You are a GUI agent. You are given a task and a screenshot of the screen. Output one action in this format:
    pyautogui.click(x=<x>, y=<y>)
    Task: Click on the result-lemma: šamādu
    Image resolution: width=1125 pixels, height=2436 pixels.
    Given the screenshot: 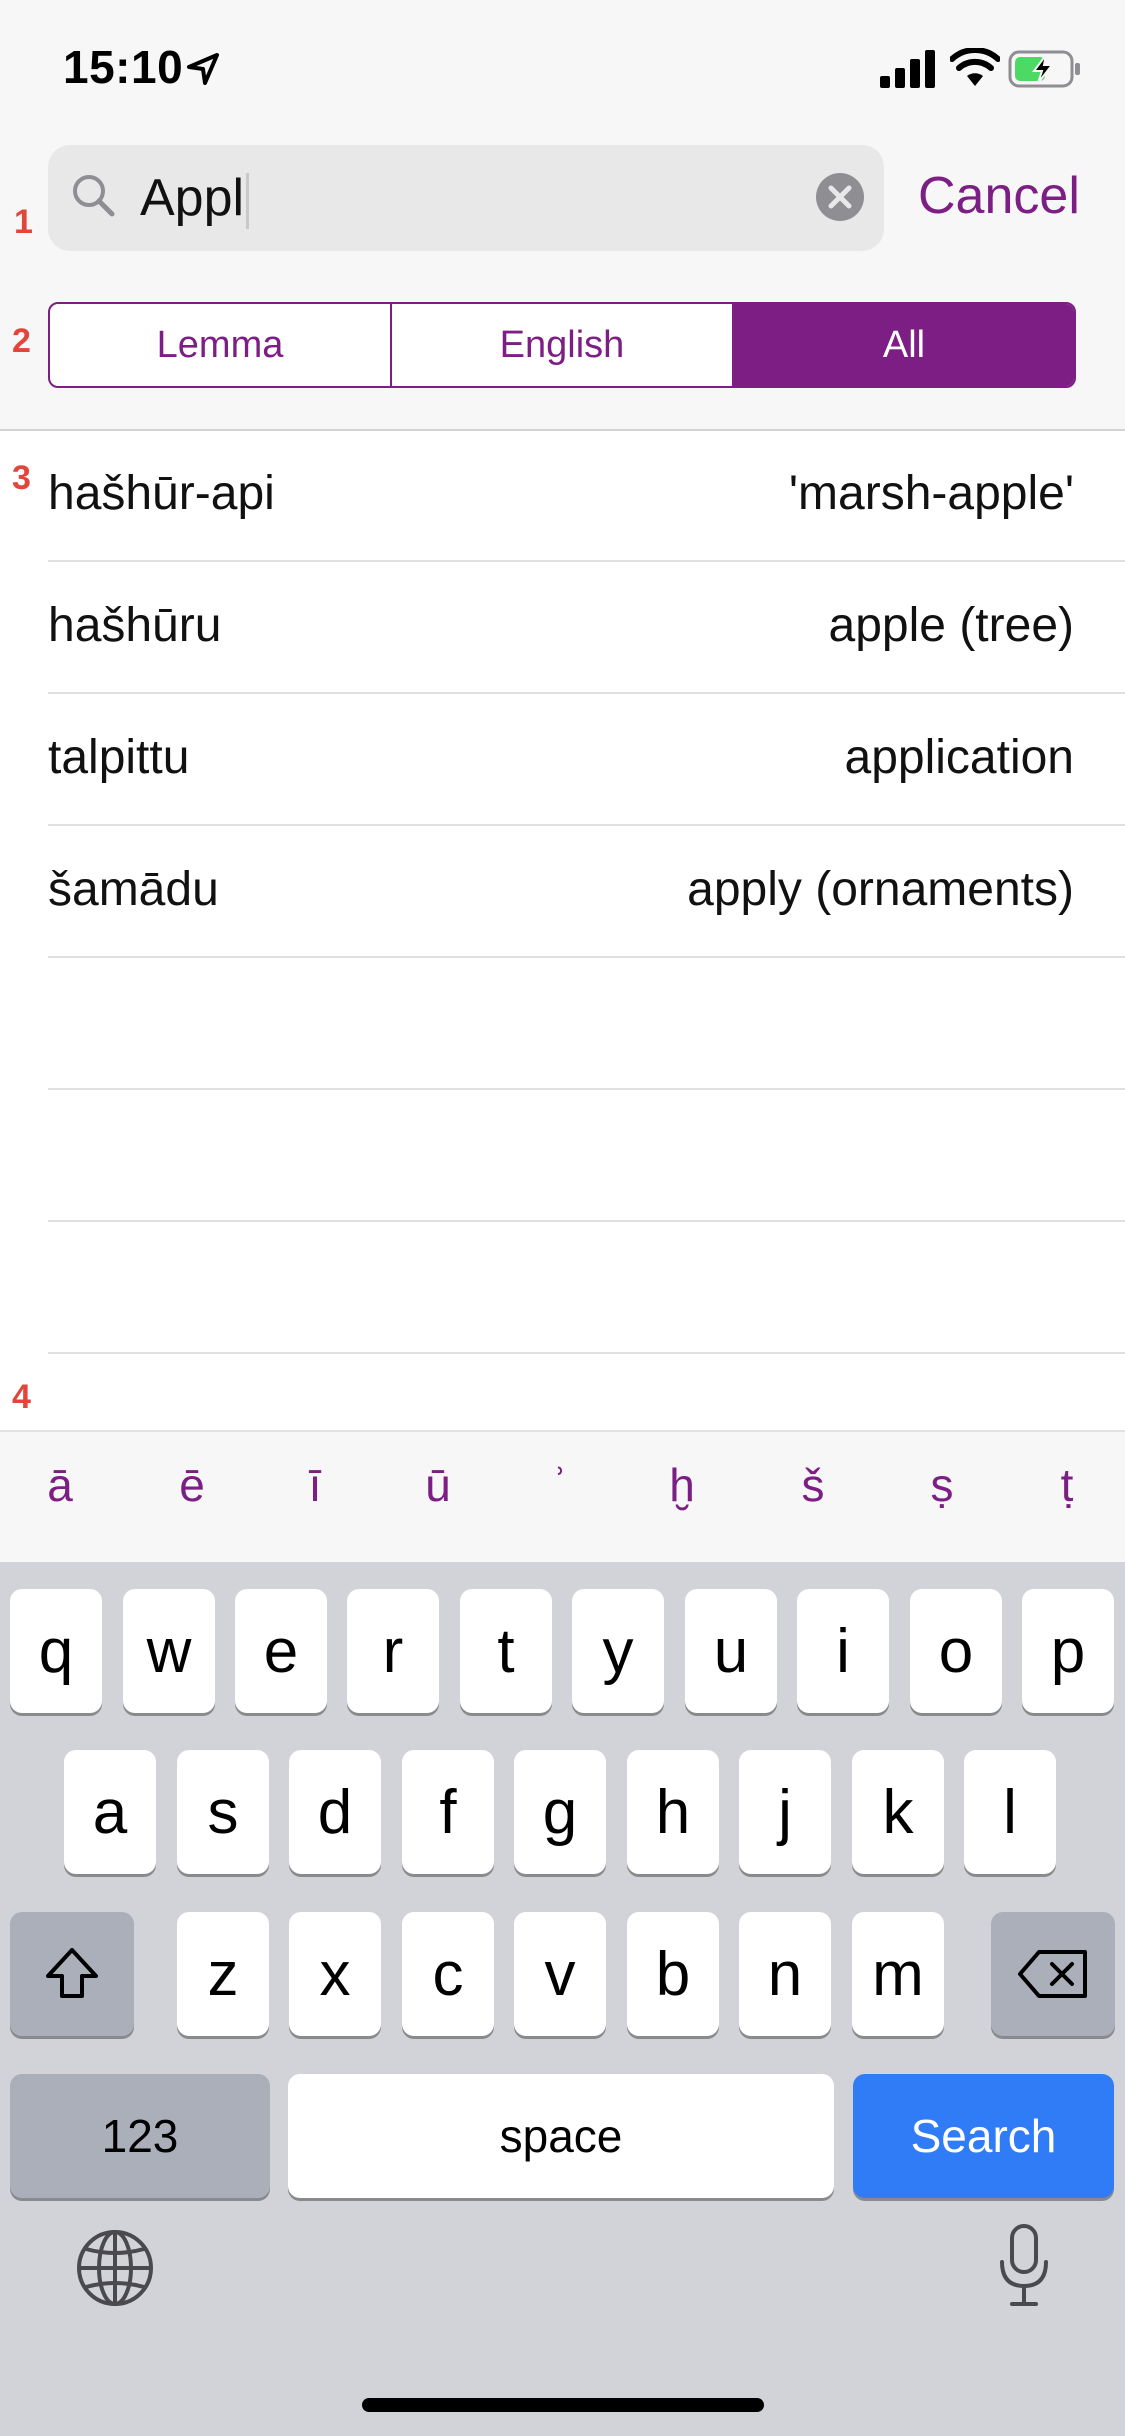 What is the action you would take?
    pyautogui.click(x=133, y=889)
    